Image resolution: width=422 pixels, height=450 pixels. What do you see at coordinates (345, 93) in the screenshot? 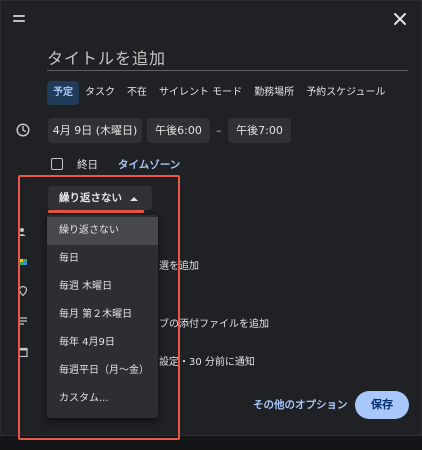
I see `tab-appointment-schedule: 予約スケジュール` at bounding box center [345, 93].